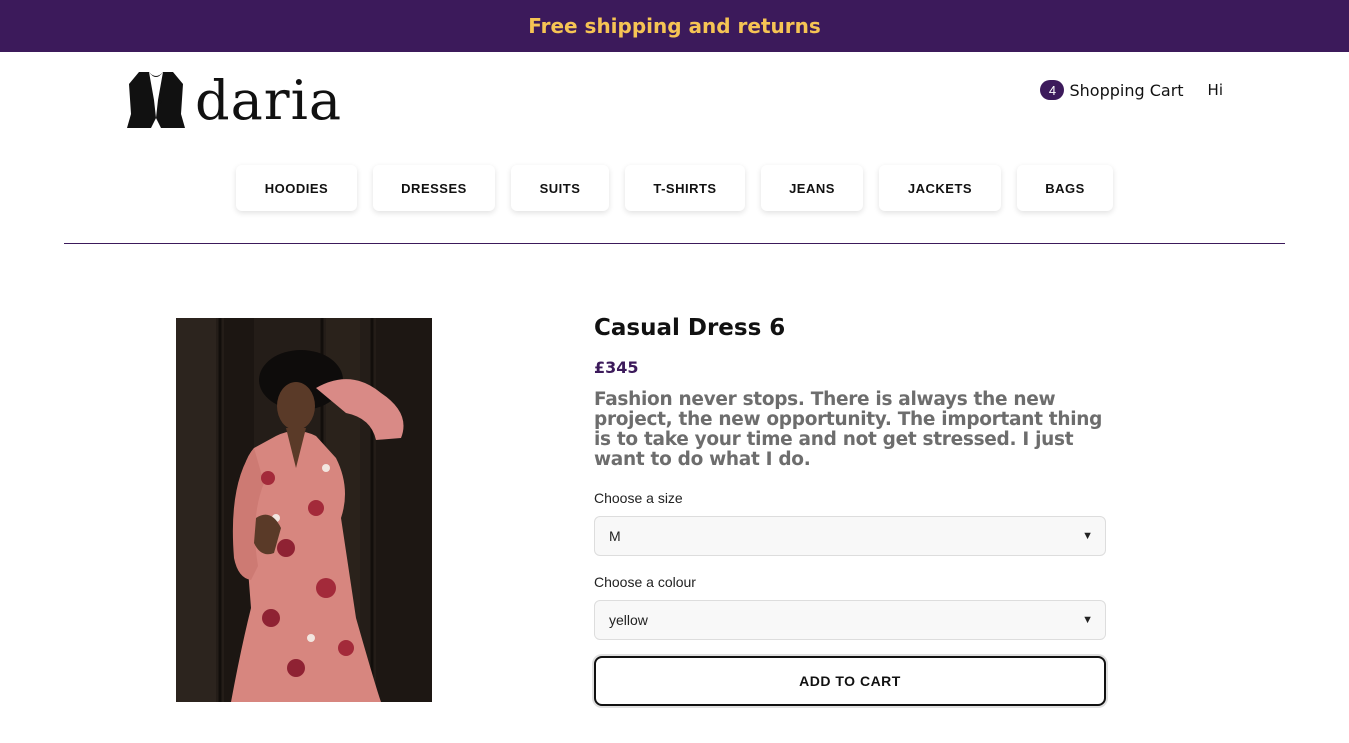 Image resolution: width=1349 pixels, height=743 pixels. What do you see at coordinates (685, 188) in the screenshot?
I see `nav-t-shirts: T-SHIRTS` at bounding box center [685, 188].